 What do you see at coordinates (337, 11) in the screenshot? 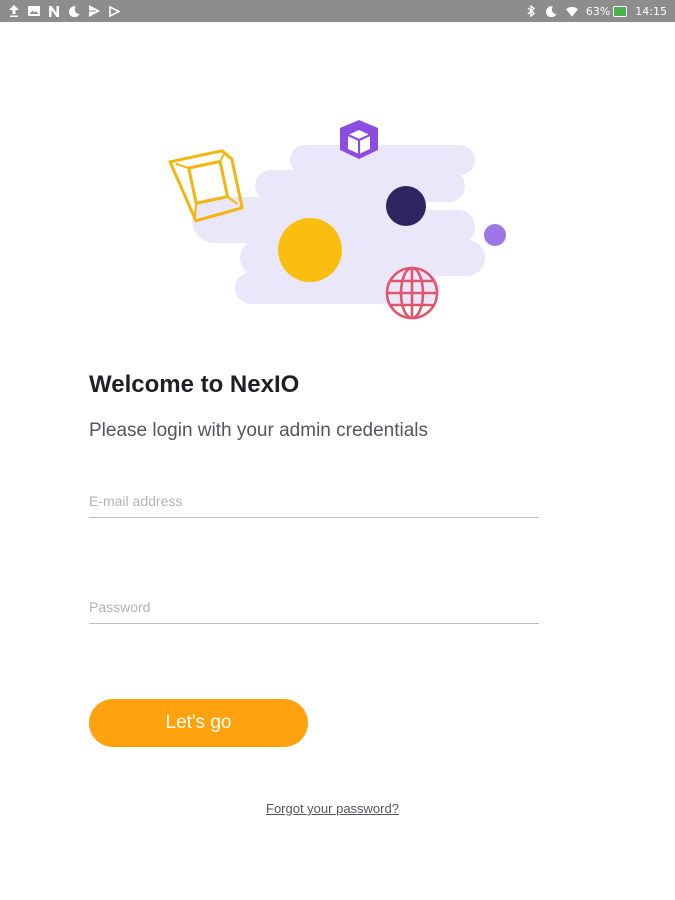
I see `status-bar: 63% 14:15` at bounding box center [337, 11].